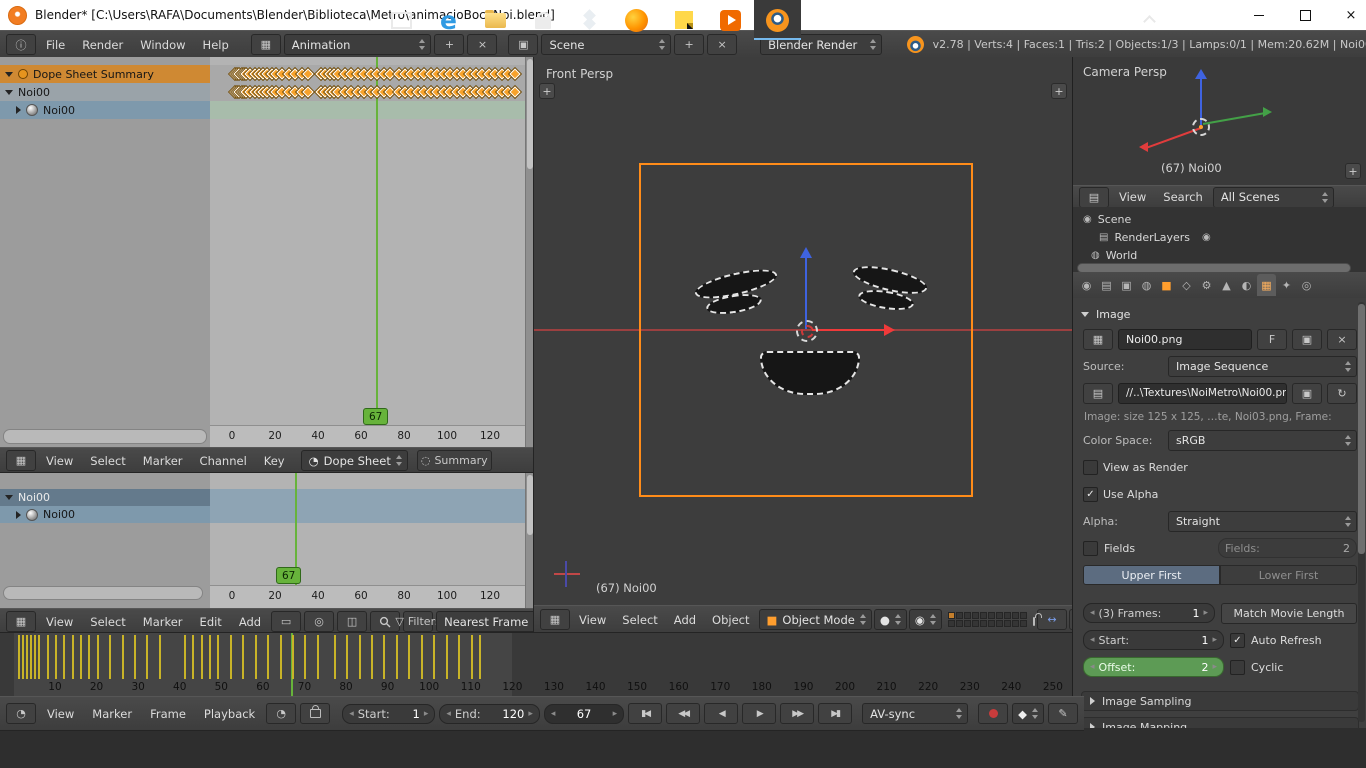 Image resolution: width=1366 pixels, height=768 pixels. What do you see at coordinates (1151, 575) in the screenshot?
I see `upper-first-button: Upper First` at bounding box center [1151, 575].